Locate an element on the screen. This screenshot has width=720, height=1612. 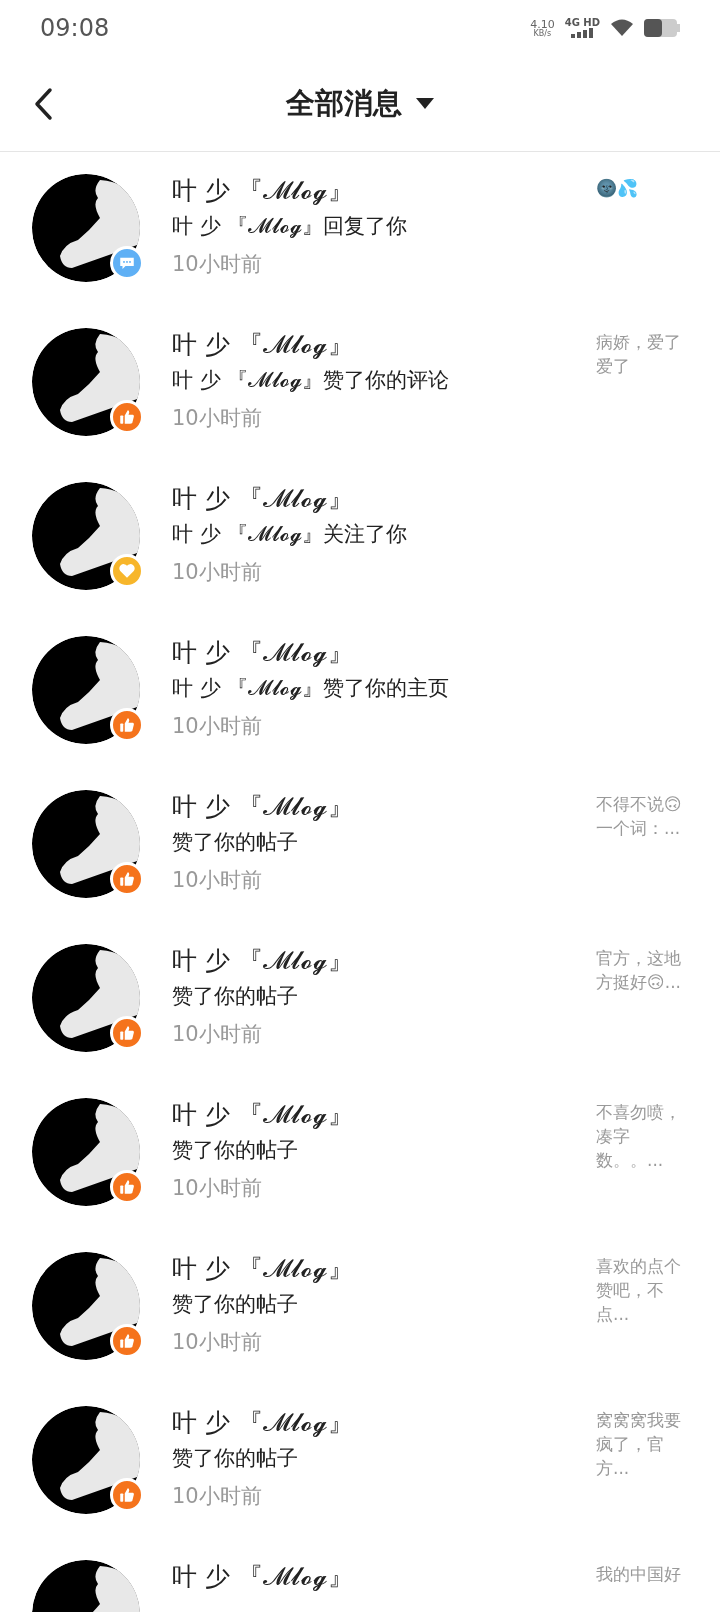
message-item: 叶 少 『𝓜𝓵𝓸𝓰』 叶 少 『𝓜𝓵𝓸𝓰』赞了你的主页 10小时前 is located at coordinates (360, 691).